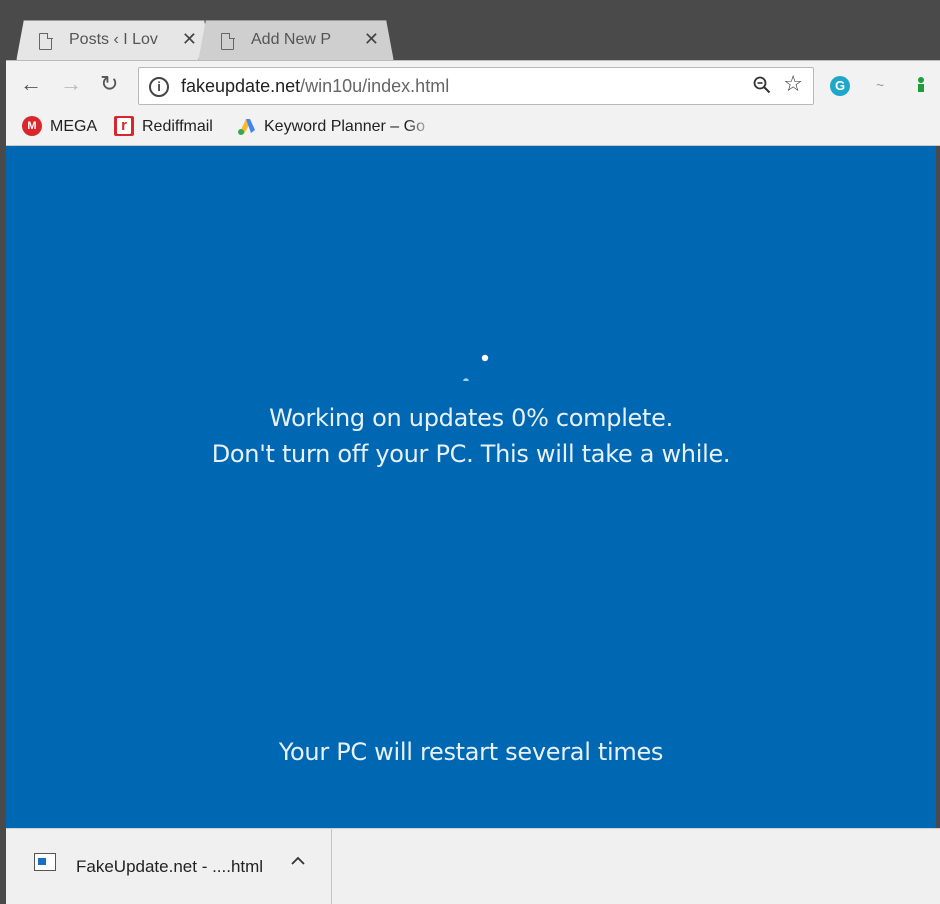  I want to click on download-filename: FakeUpdate.net - ....html, so click(170, 866).